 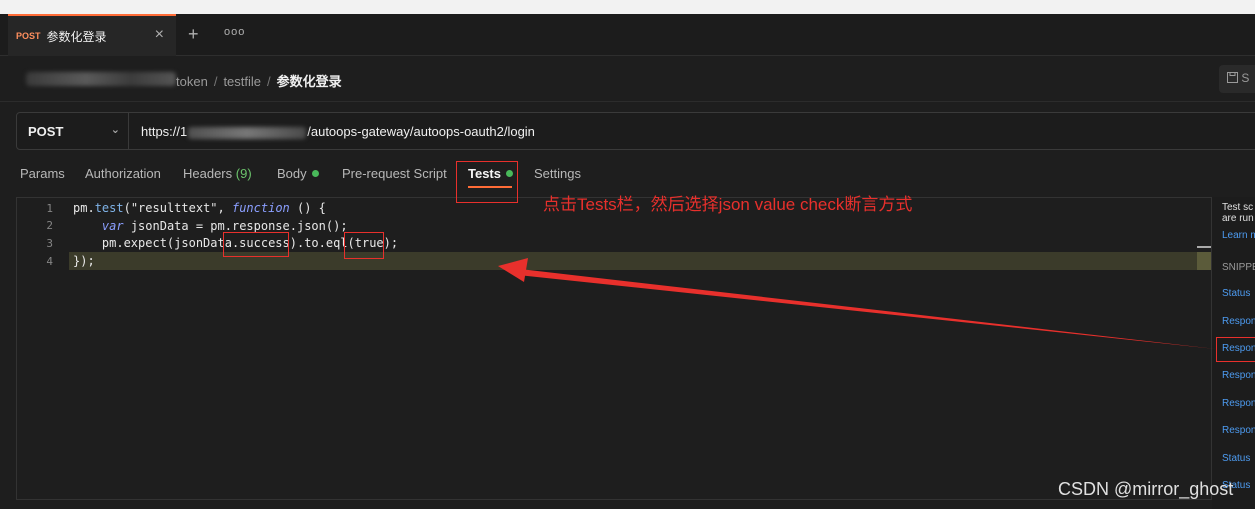 I want to click on annotation-arrow, so click(x=857, y=303).